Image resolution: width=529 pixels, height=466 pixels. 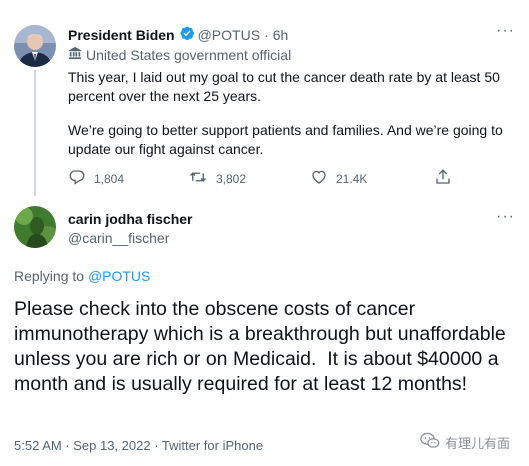 I want to click on watermark: 有理儿有面, so click(x=465, y=442).